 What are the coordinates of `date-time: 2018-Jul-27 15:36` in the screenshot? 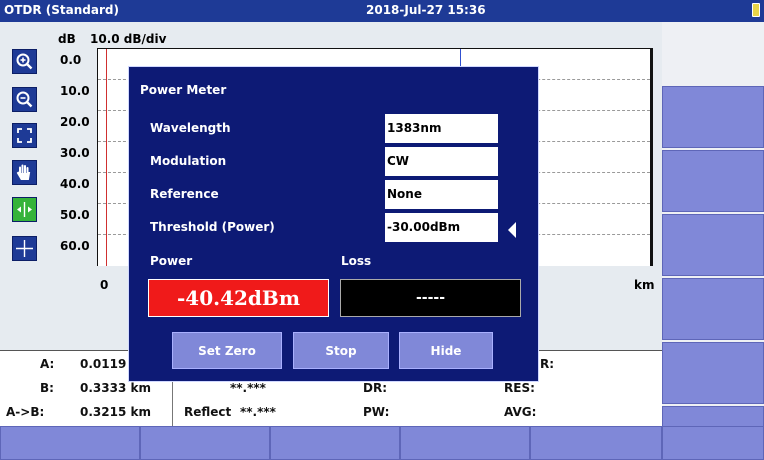 It's located at (426, 10).